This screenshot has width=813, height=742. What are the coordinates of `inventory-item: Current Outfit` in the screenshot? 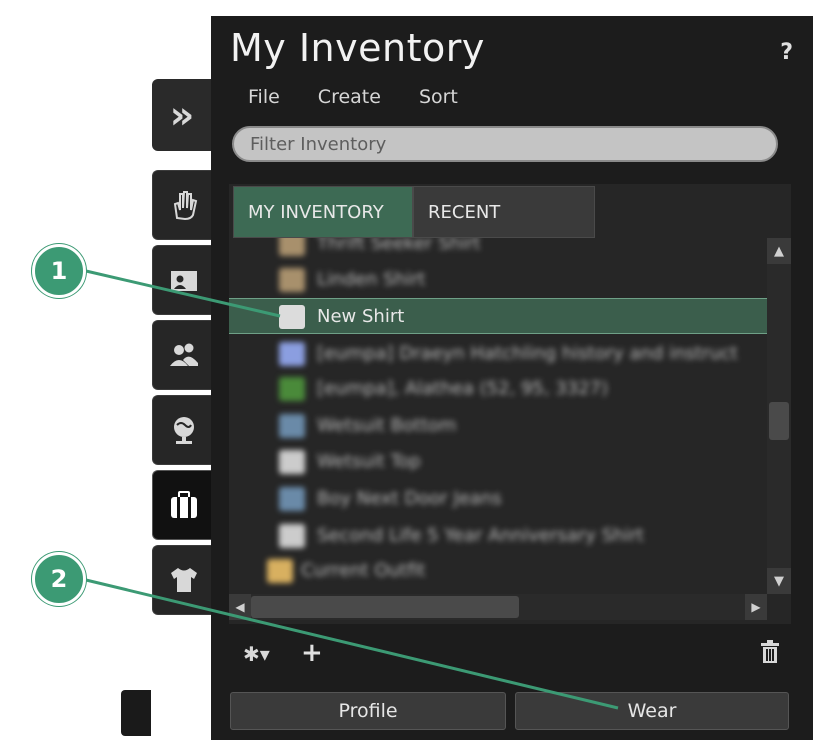 It's located at (498, 571).